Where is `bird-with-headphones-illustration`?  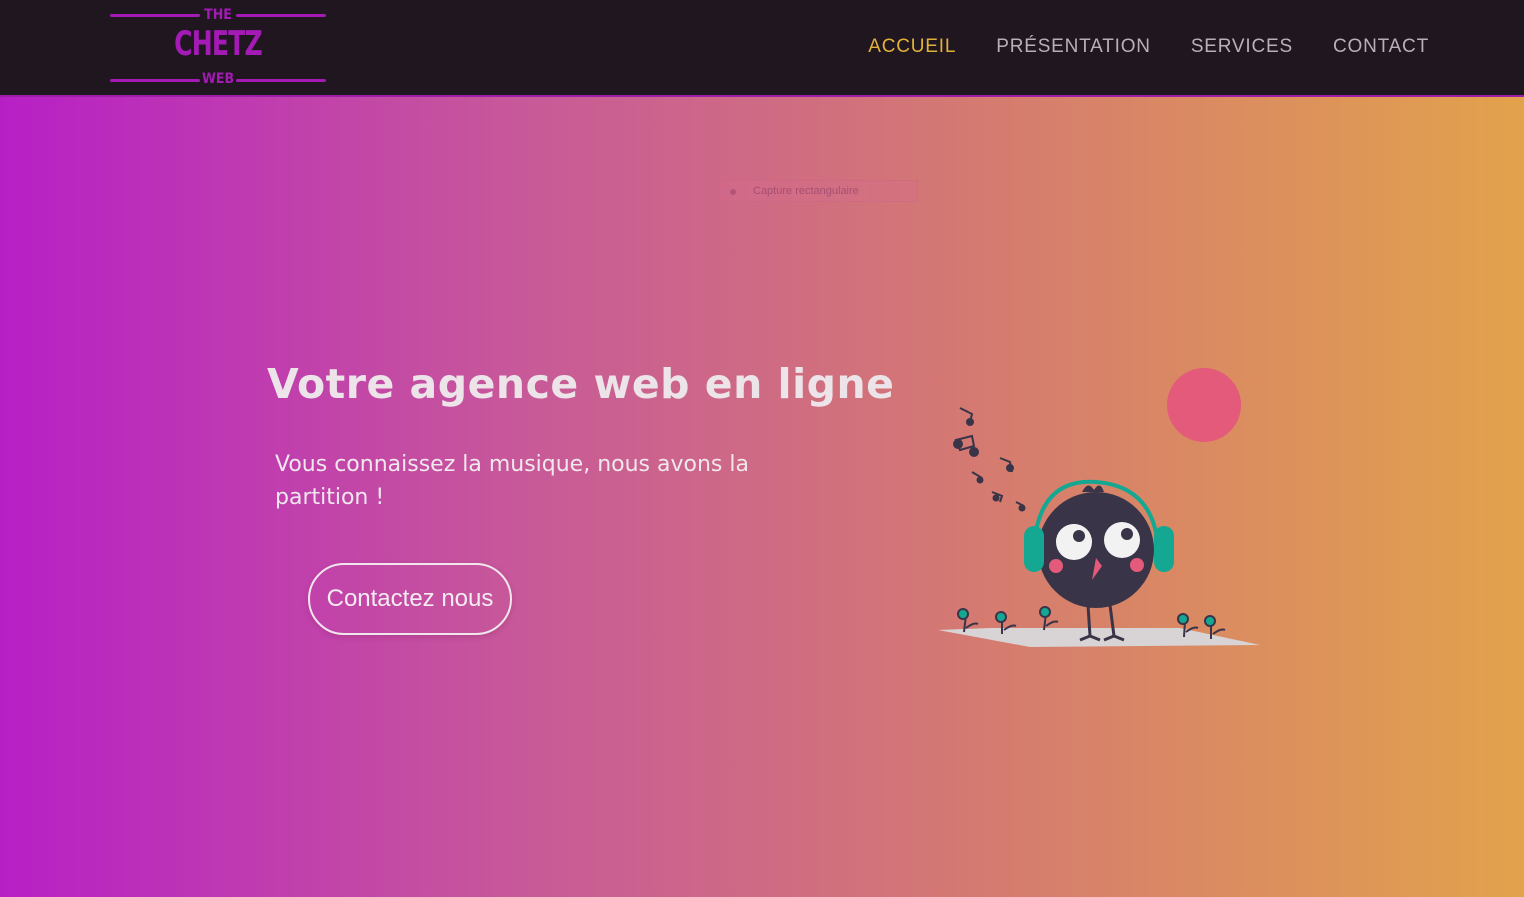 bird-with-headphones-illustration is located at coordinates (1099, 507).